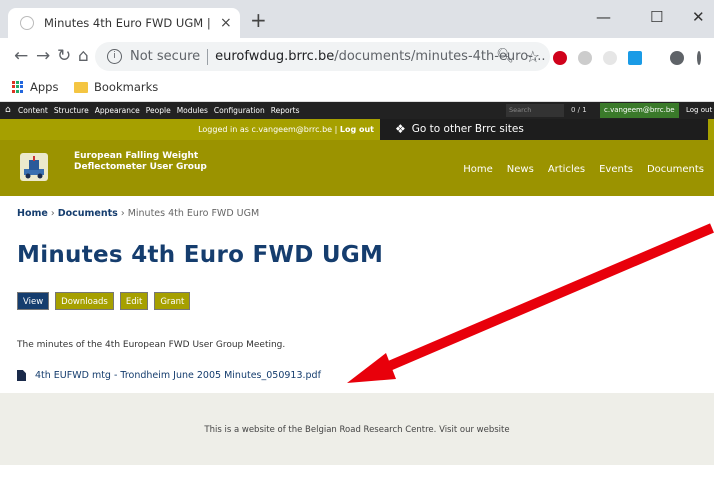 The height and width of the screenshot is (500, 714). Describe the element at coordinates (200, 255) in the screenshot. I see `page-title: Minutes 4th Euro FWD UGM` at that location.